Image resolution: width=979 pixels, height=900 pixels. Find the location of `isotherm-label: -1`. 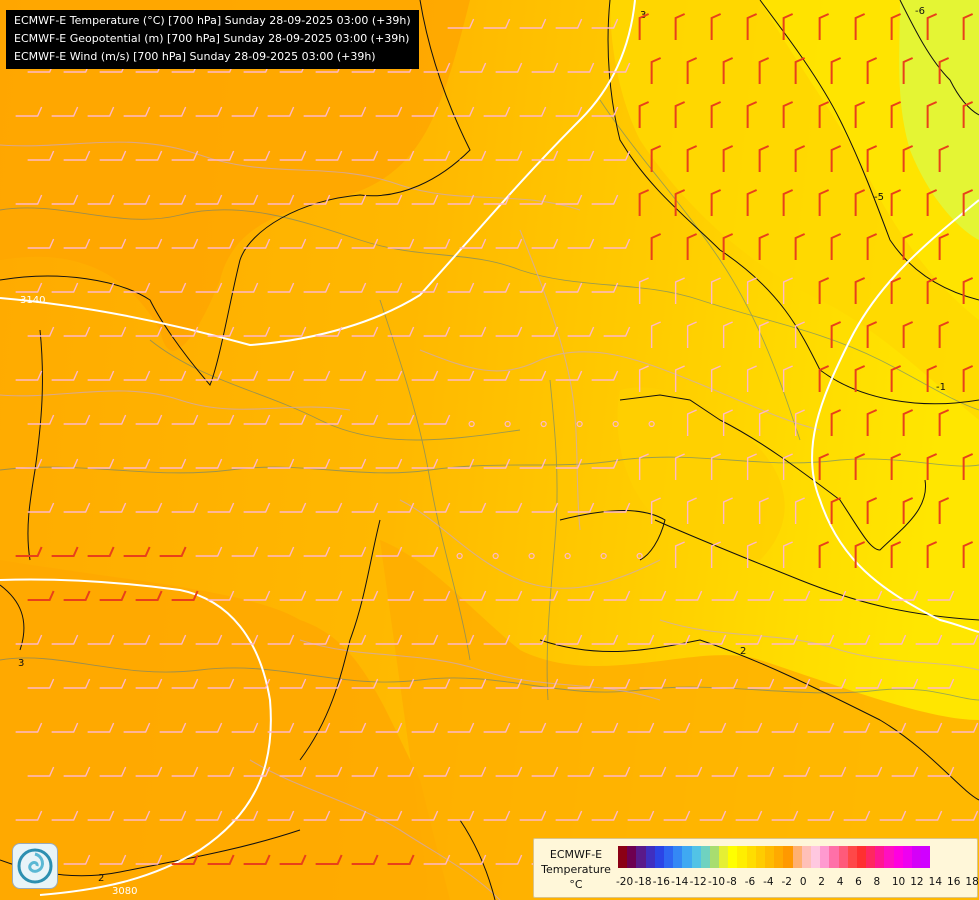

isotherm-label: -1 is located at coordinates (941, 387).